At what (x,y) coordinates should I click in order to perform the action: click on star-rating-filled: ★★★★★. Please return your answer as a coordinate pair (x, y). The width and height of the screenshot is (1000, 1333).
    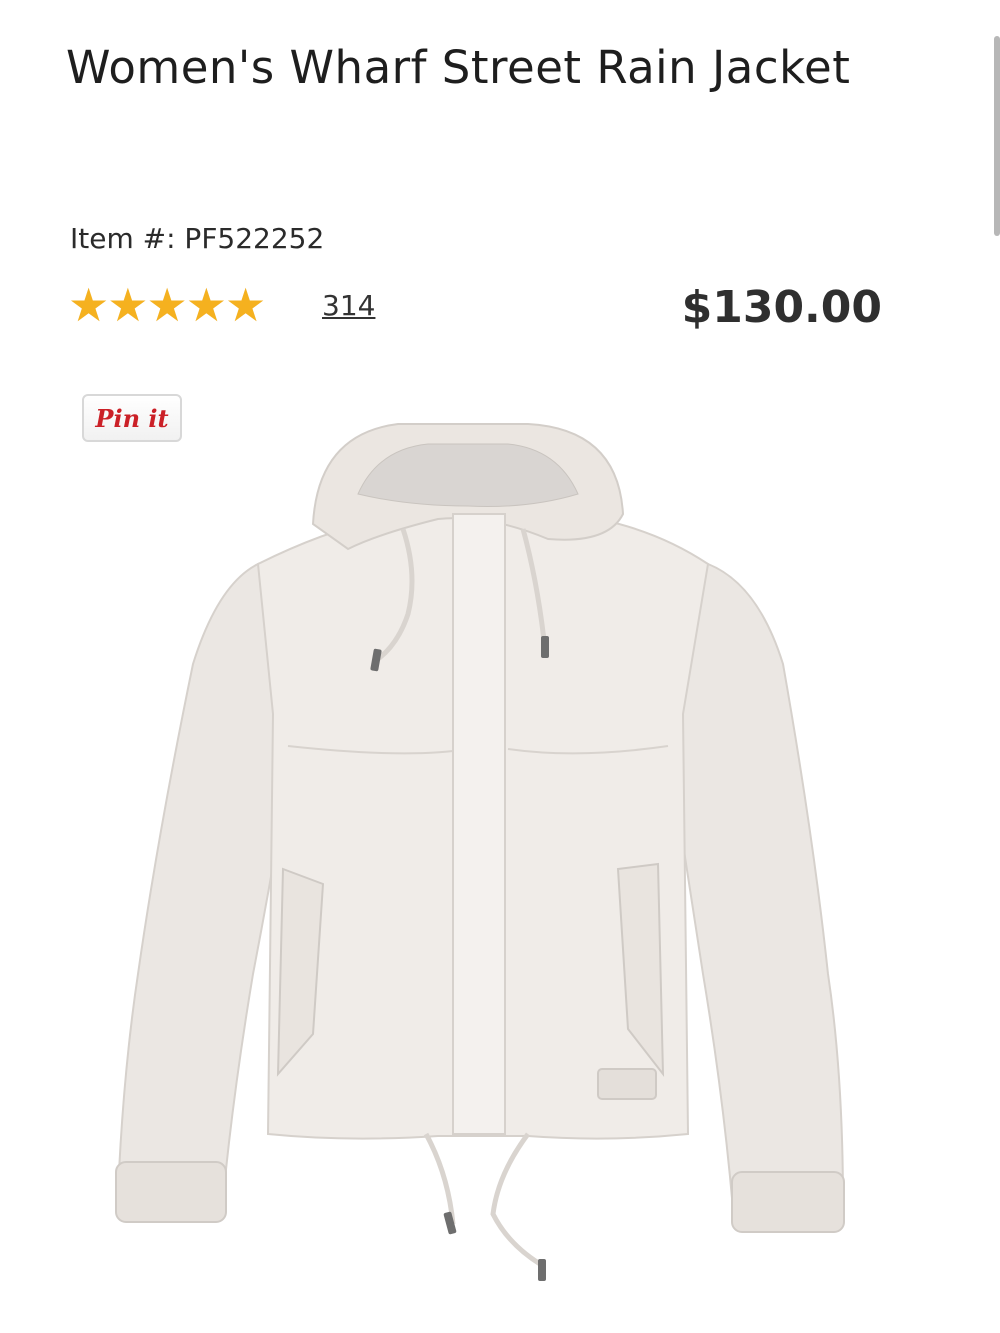
    Looking at the image, I should click on (167, 305).